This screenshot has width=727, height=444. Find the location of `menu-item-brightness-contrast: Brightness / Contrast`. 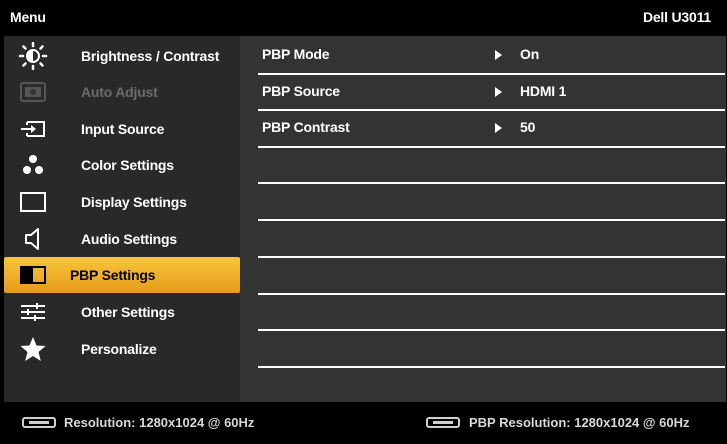

menu-item-brightness-contrast: Brightness / Contrast is located at coordinates (122, 56).